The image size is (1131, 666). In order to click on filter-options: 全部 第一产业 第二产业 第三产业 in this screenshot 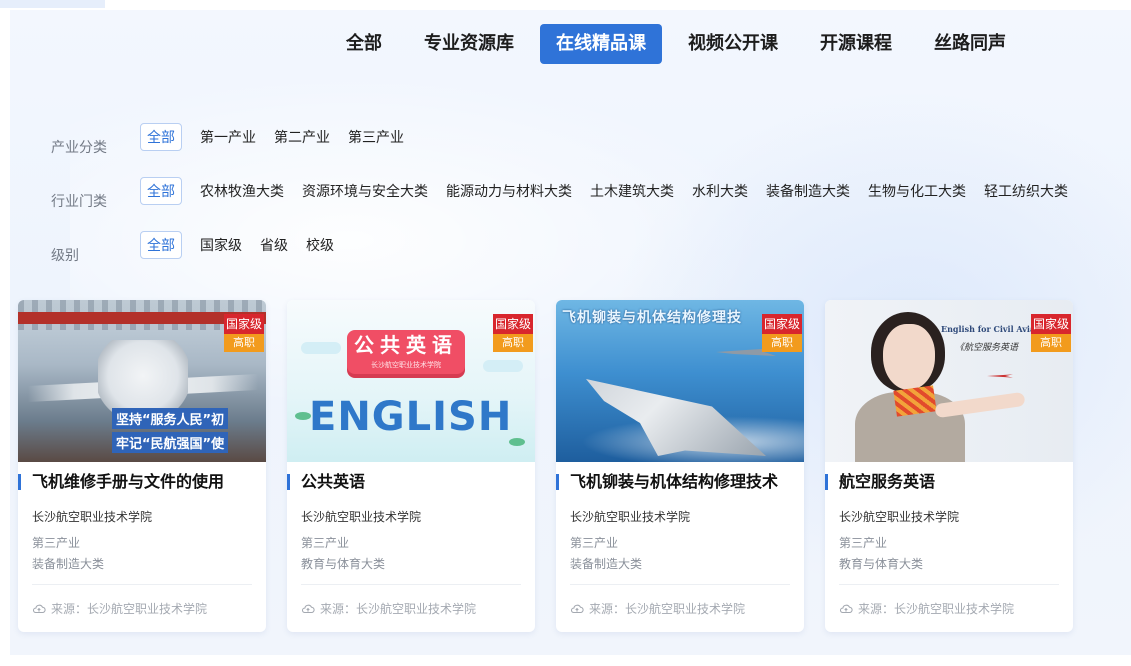, I will do `click(281, 137)`.